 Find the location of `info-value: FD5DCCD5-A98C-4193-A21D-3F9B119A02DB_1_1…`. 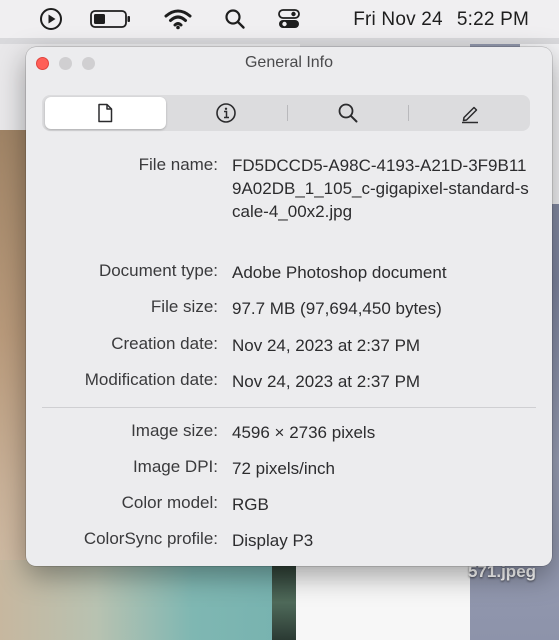

info-value: FD5DCCD5-A98C-4193-A21D-3F9B119A02DB_1_1… is located at coordinates (380, 188).